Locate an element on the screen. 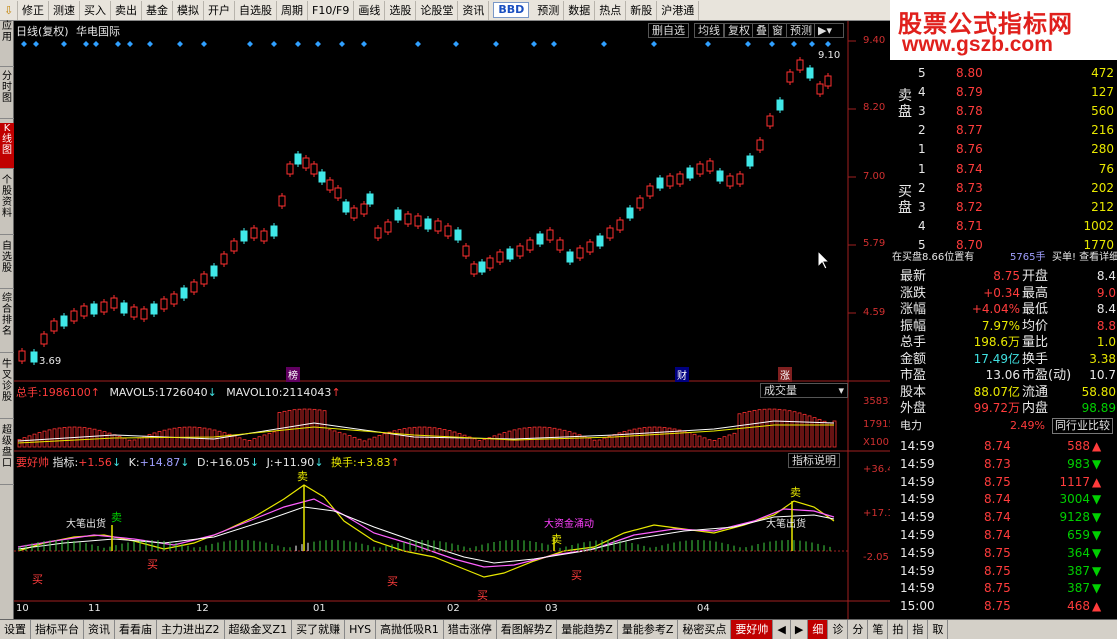 The image size is (1117, 639). toolbar-item-buy: 买入 is located at coordinates (95, 10).